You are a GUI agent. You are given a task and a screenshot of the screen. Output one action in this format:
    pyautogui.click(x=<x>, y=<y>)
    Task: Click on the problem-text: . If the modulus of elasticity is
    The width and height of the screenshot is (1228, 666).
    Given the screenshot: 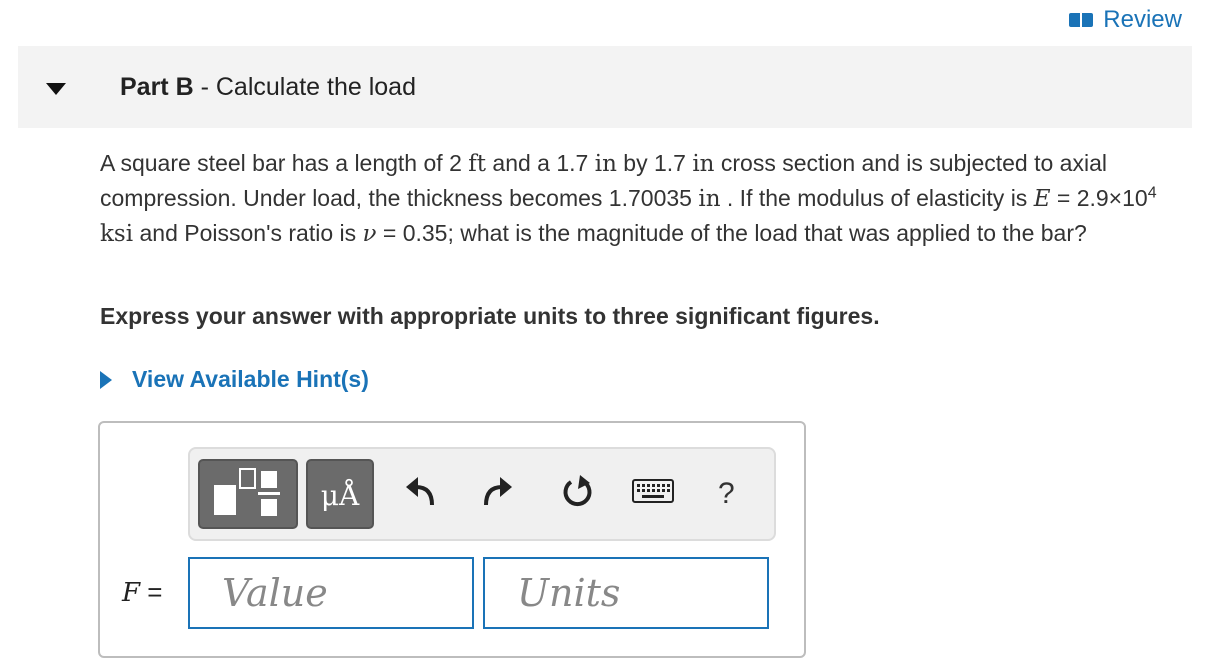 What is the action you would take?
    pyautogui.click(x=877, y=198)
    